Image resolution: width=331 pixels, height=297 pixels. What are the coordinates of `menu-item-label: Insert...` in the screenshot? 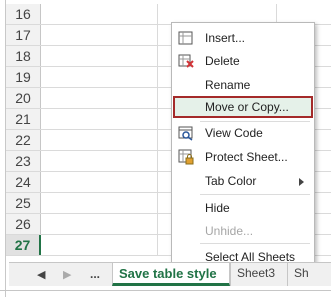 It's located at (225, 38).